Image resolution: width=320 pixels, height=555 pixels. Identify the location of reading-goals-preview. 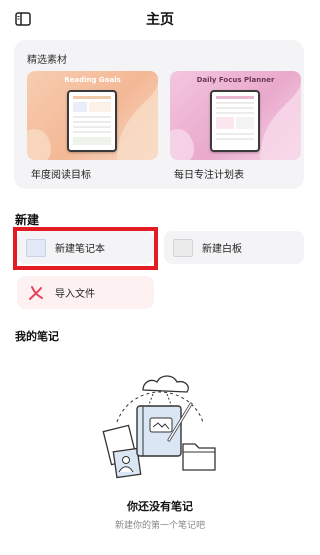
(92, 120).